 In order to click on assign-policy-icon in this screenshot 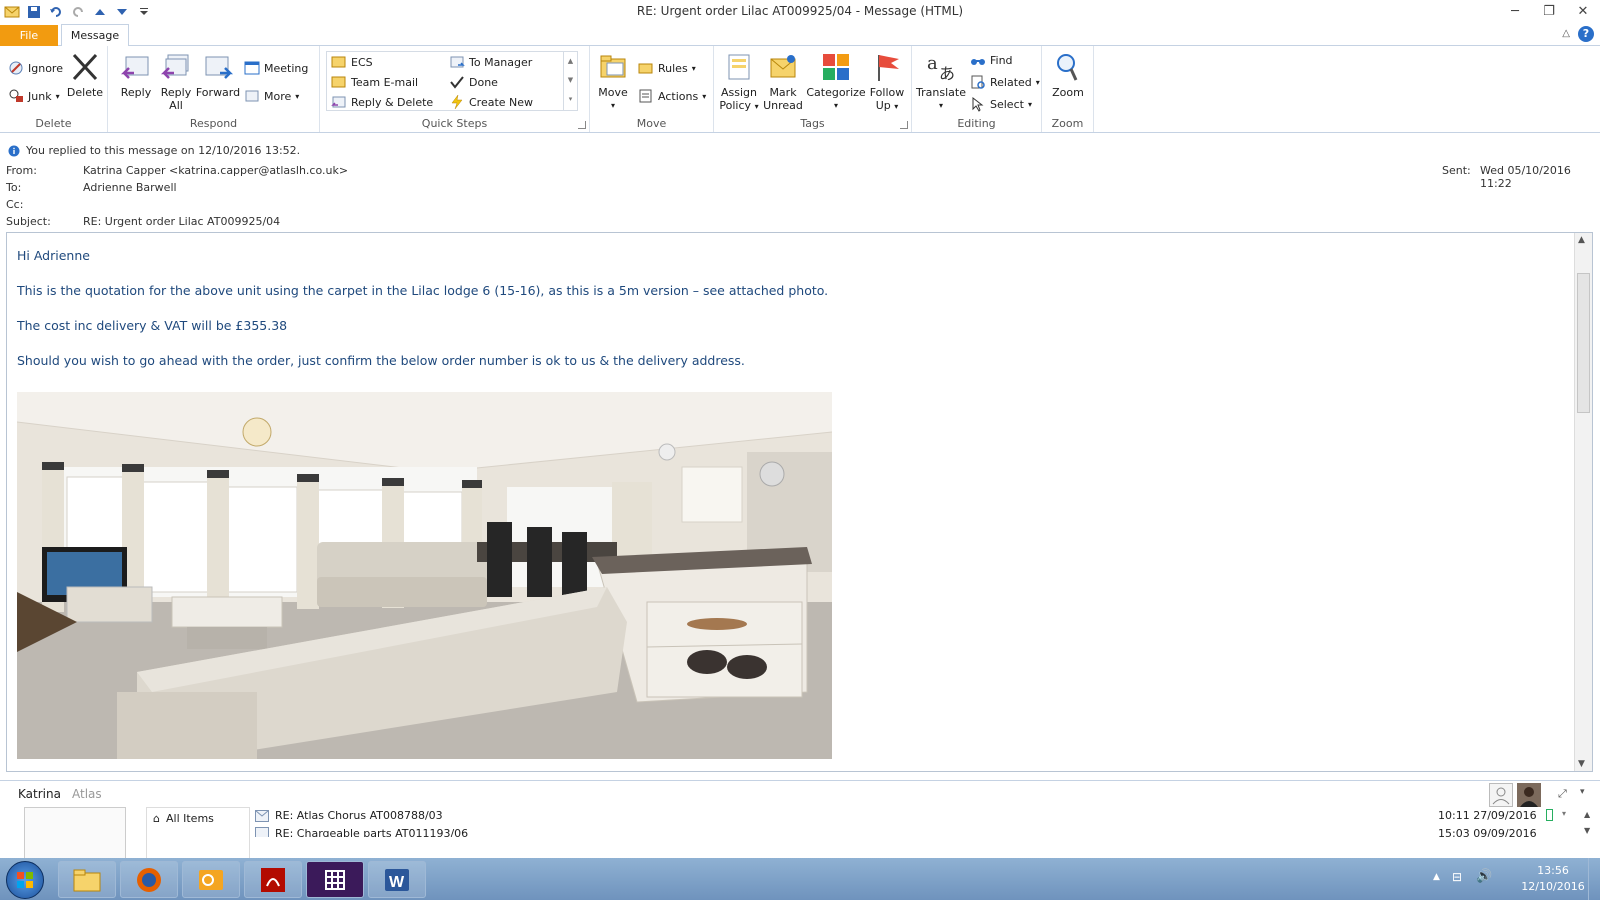, I will do `click(739, 67)`.